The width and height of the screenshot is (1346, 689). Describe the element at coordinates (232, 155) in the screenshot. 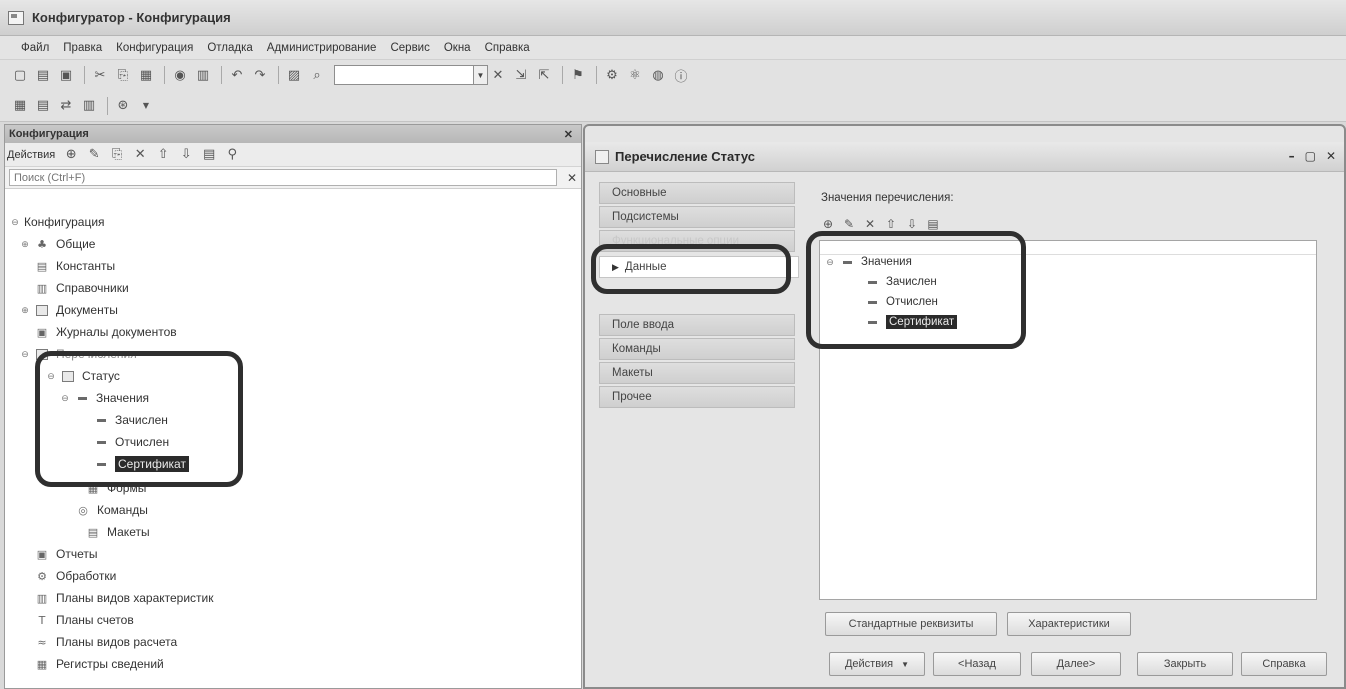

I see `filter-icon: ⚲` at that location.